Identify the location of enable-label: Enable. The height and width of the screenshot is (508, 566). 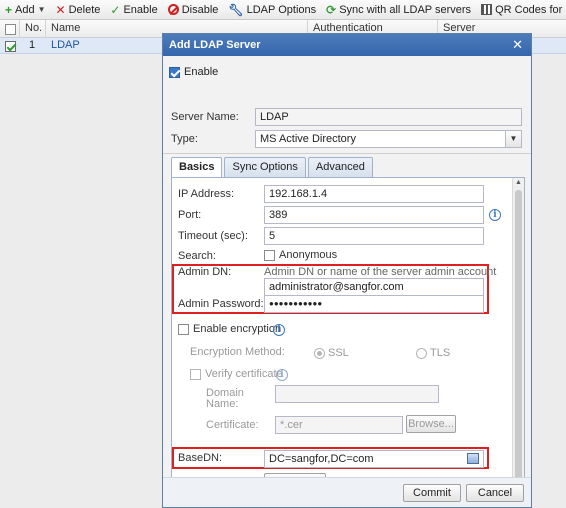
(140, 9).